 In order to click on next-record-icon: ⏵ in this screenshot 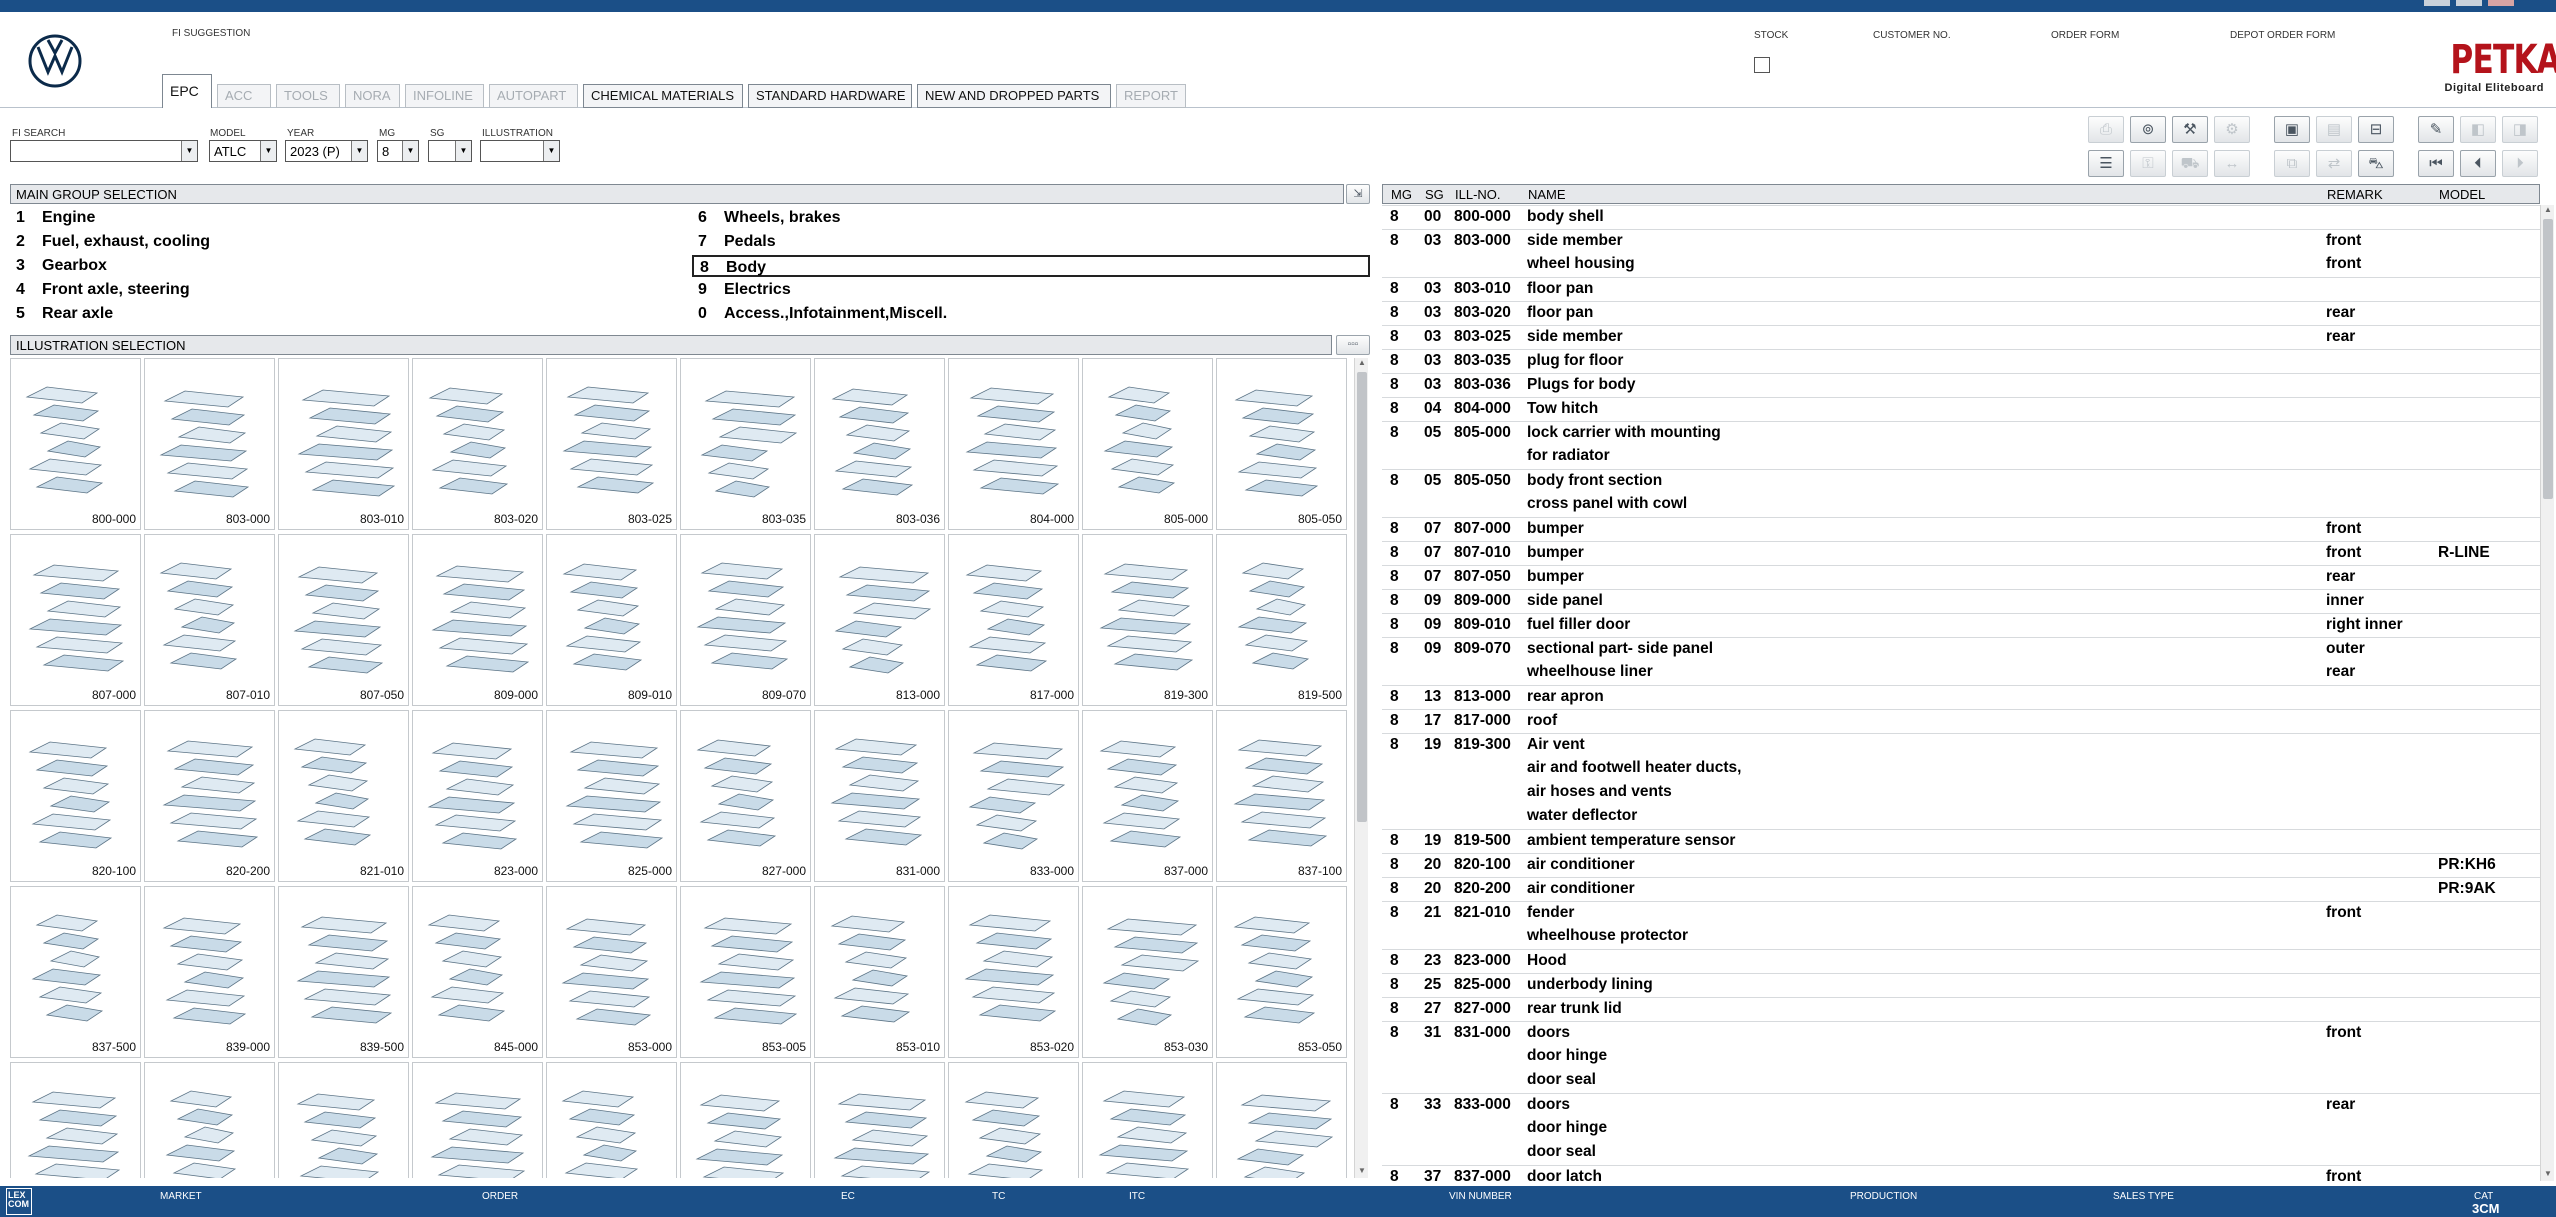, I will do `click(2520, 163)`.